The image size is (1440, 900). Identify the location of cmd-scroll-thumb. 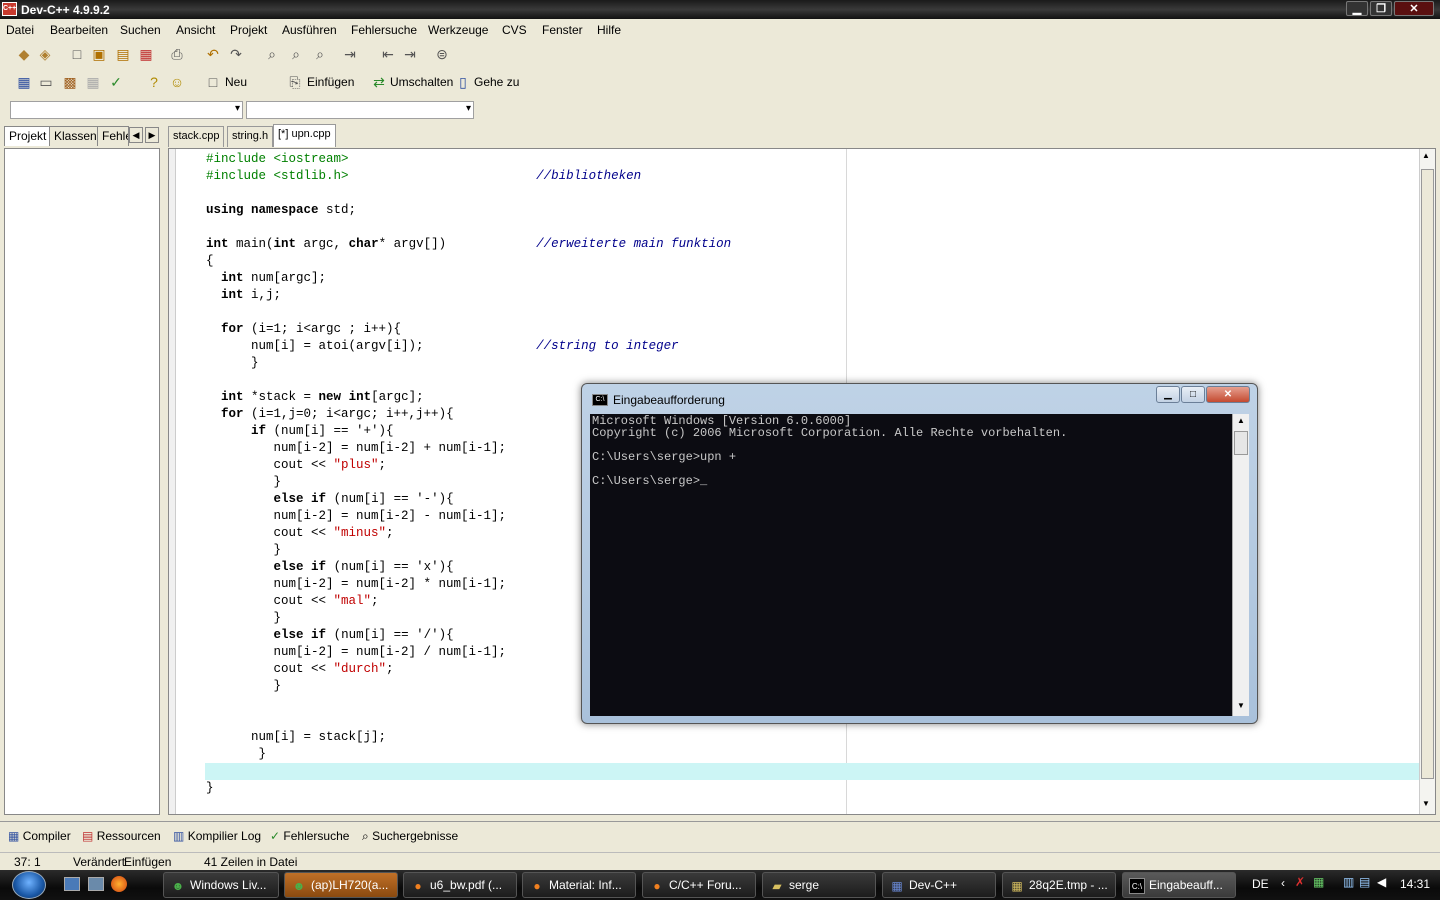
(1241, 443).